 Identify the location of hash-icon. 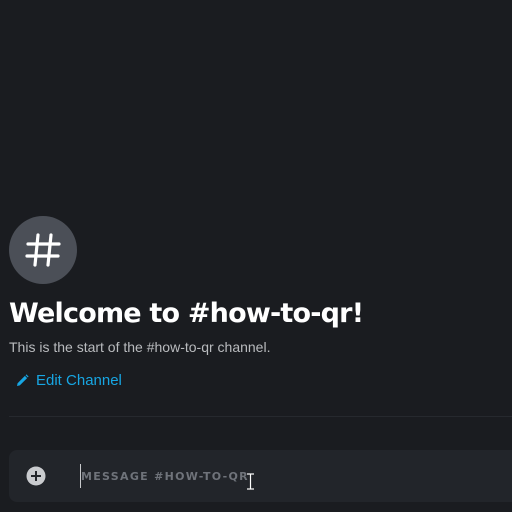
(43, 250).